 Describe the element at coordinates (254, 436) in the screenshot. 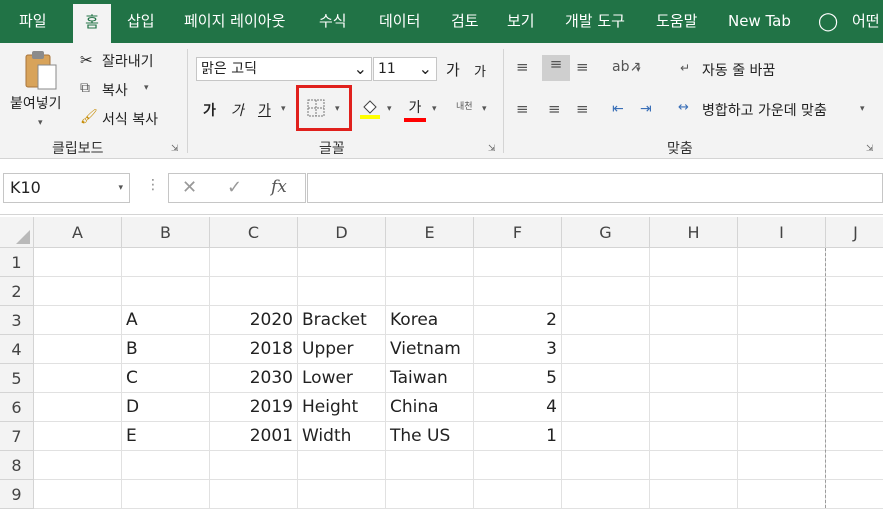

I see `cell-c7: 2001` at that location.